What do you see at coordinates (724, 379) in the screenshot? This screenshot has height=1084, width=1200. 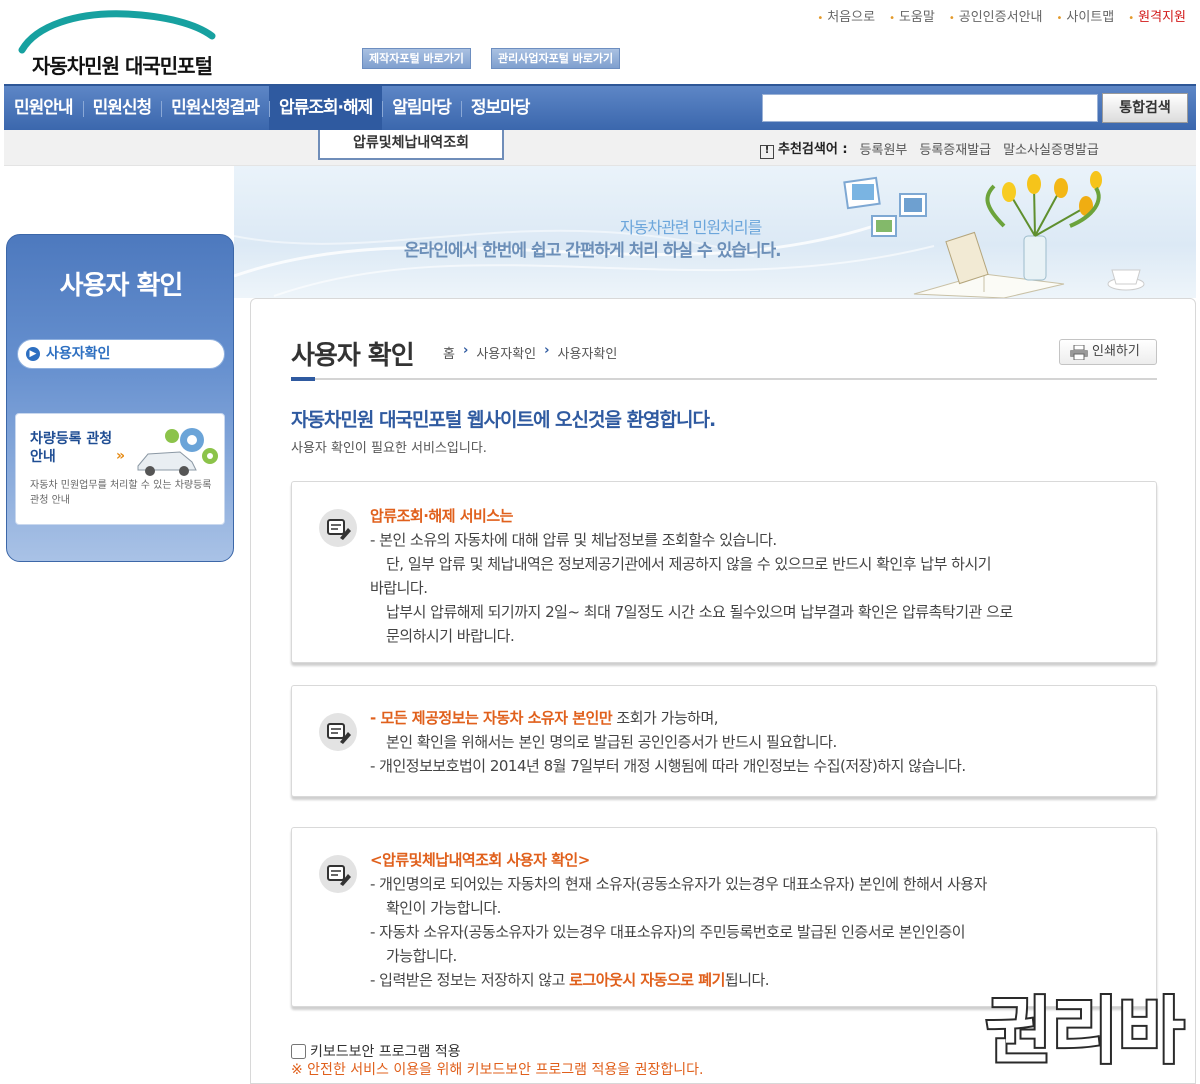 I see `title-divider` at bounding box center [724, 379].